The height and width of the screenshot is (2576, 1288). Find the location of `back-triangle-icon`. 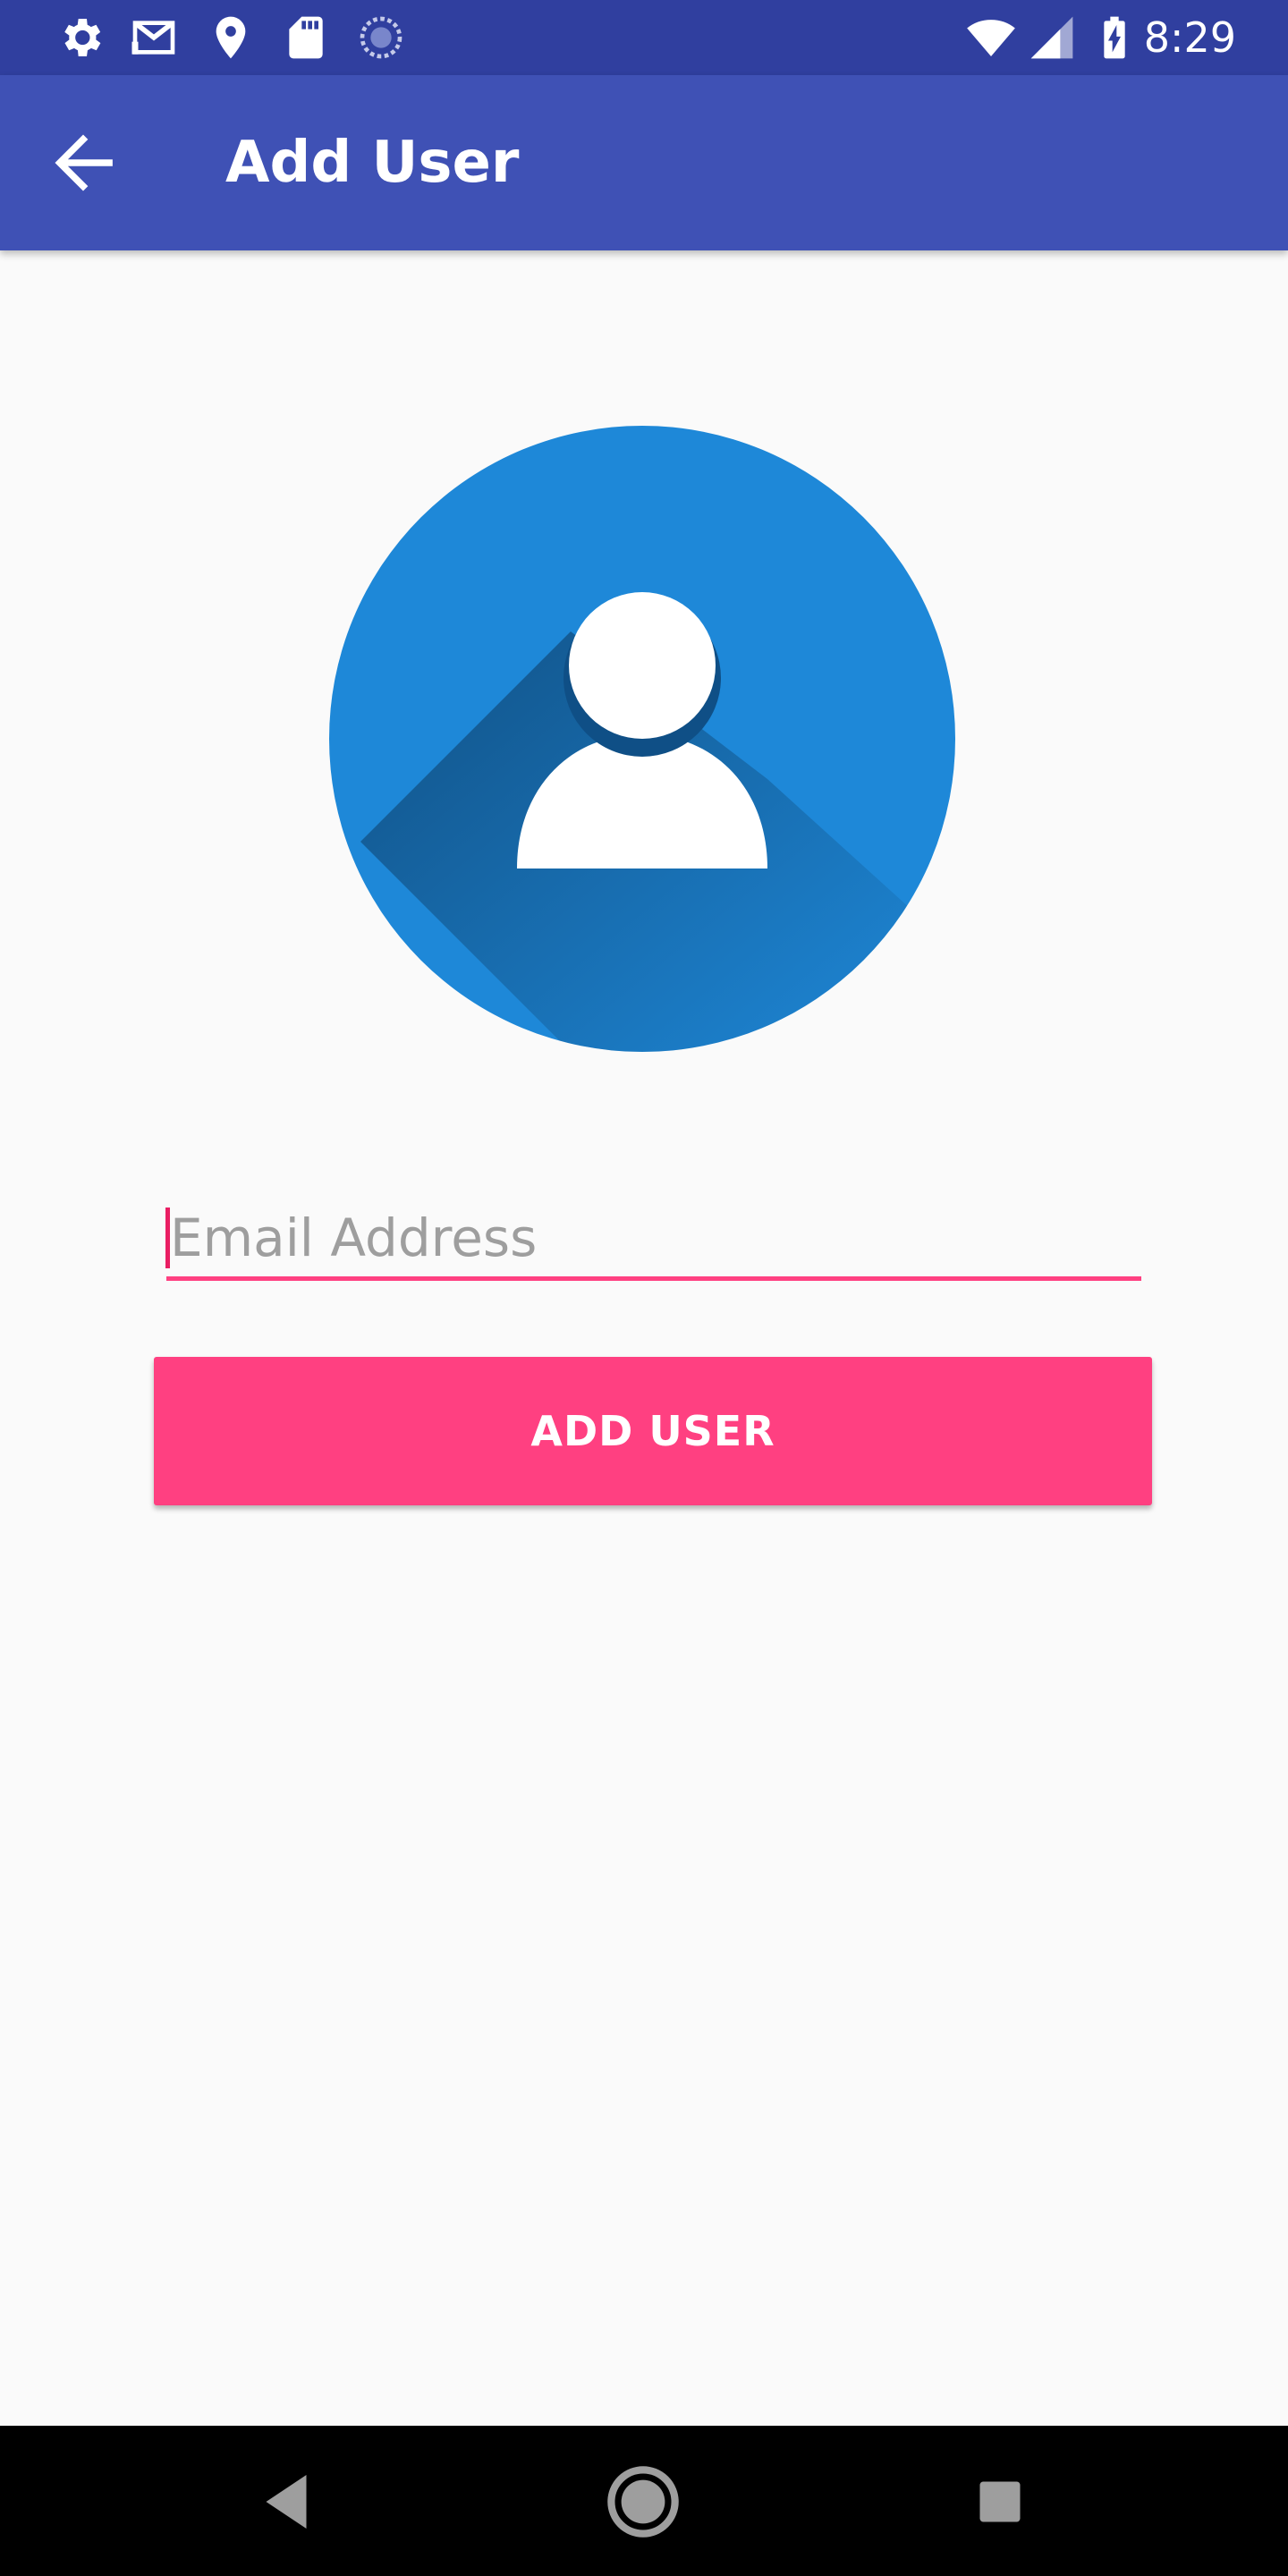

back-triangle-icon is located at coordinates (286, 2502).